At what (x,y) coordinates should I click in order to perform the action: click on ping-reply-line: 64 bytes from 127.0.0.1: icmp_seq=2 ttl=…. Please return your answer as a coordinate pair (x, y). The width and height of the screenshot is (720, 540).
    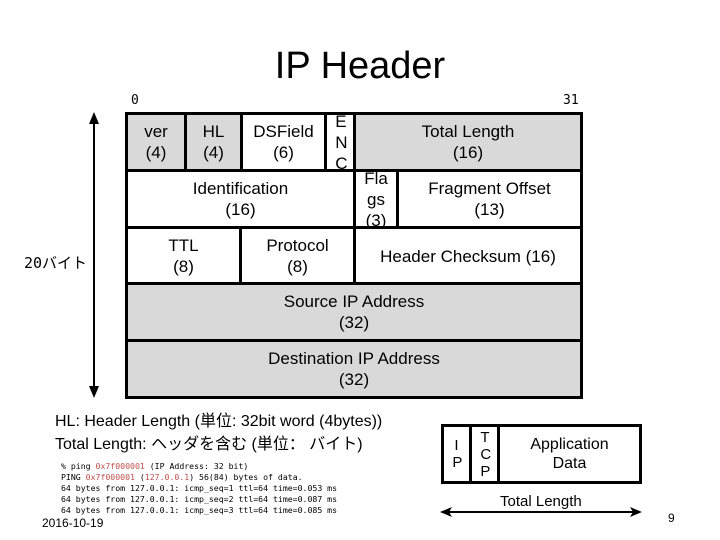
    Looking at the image, I should click on (199, 499).